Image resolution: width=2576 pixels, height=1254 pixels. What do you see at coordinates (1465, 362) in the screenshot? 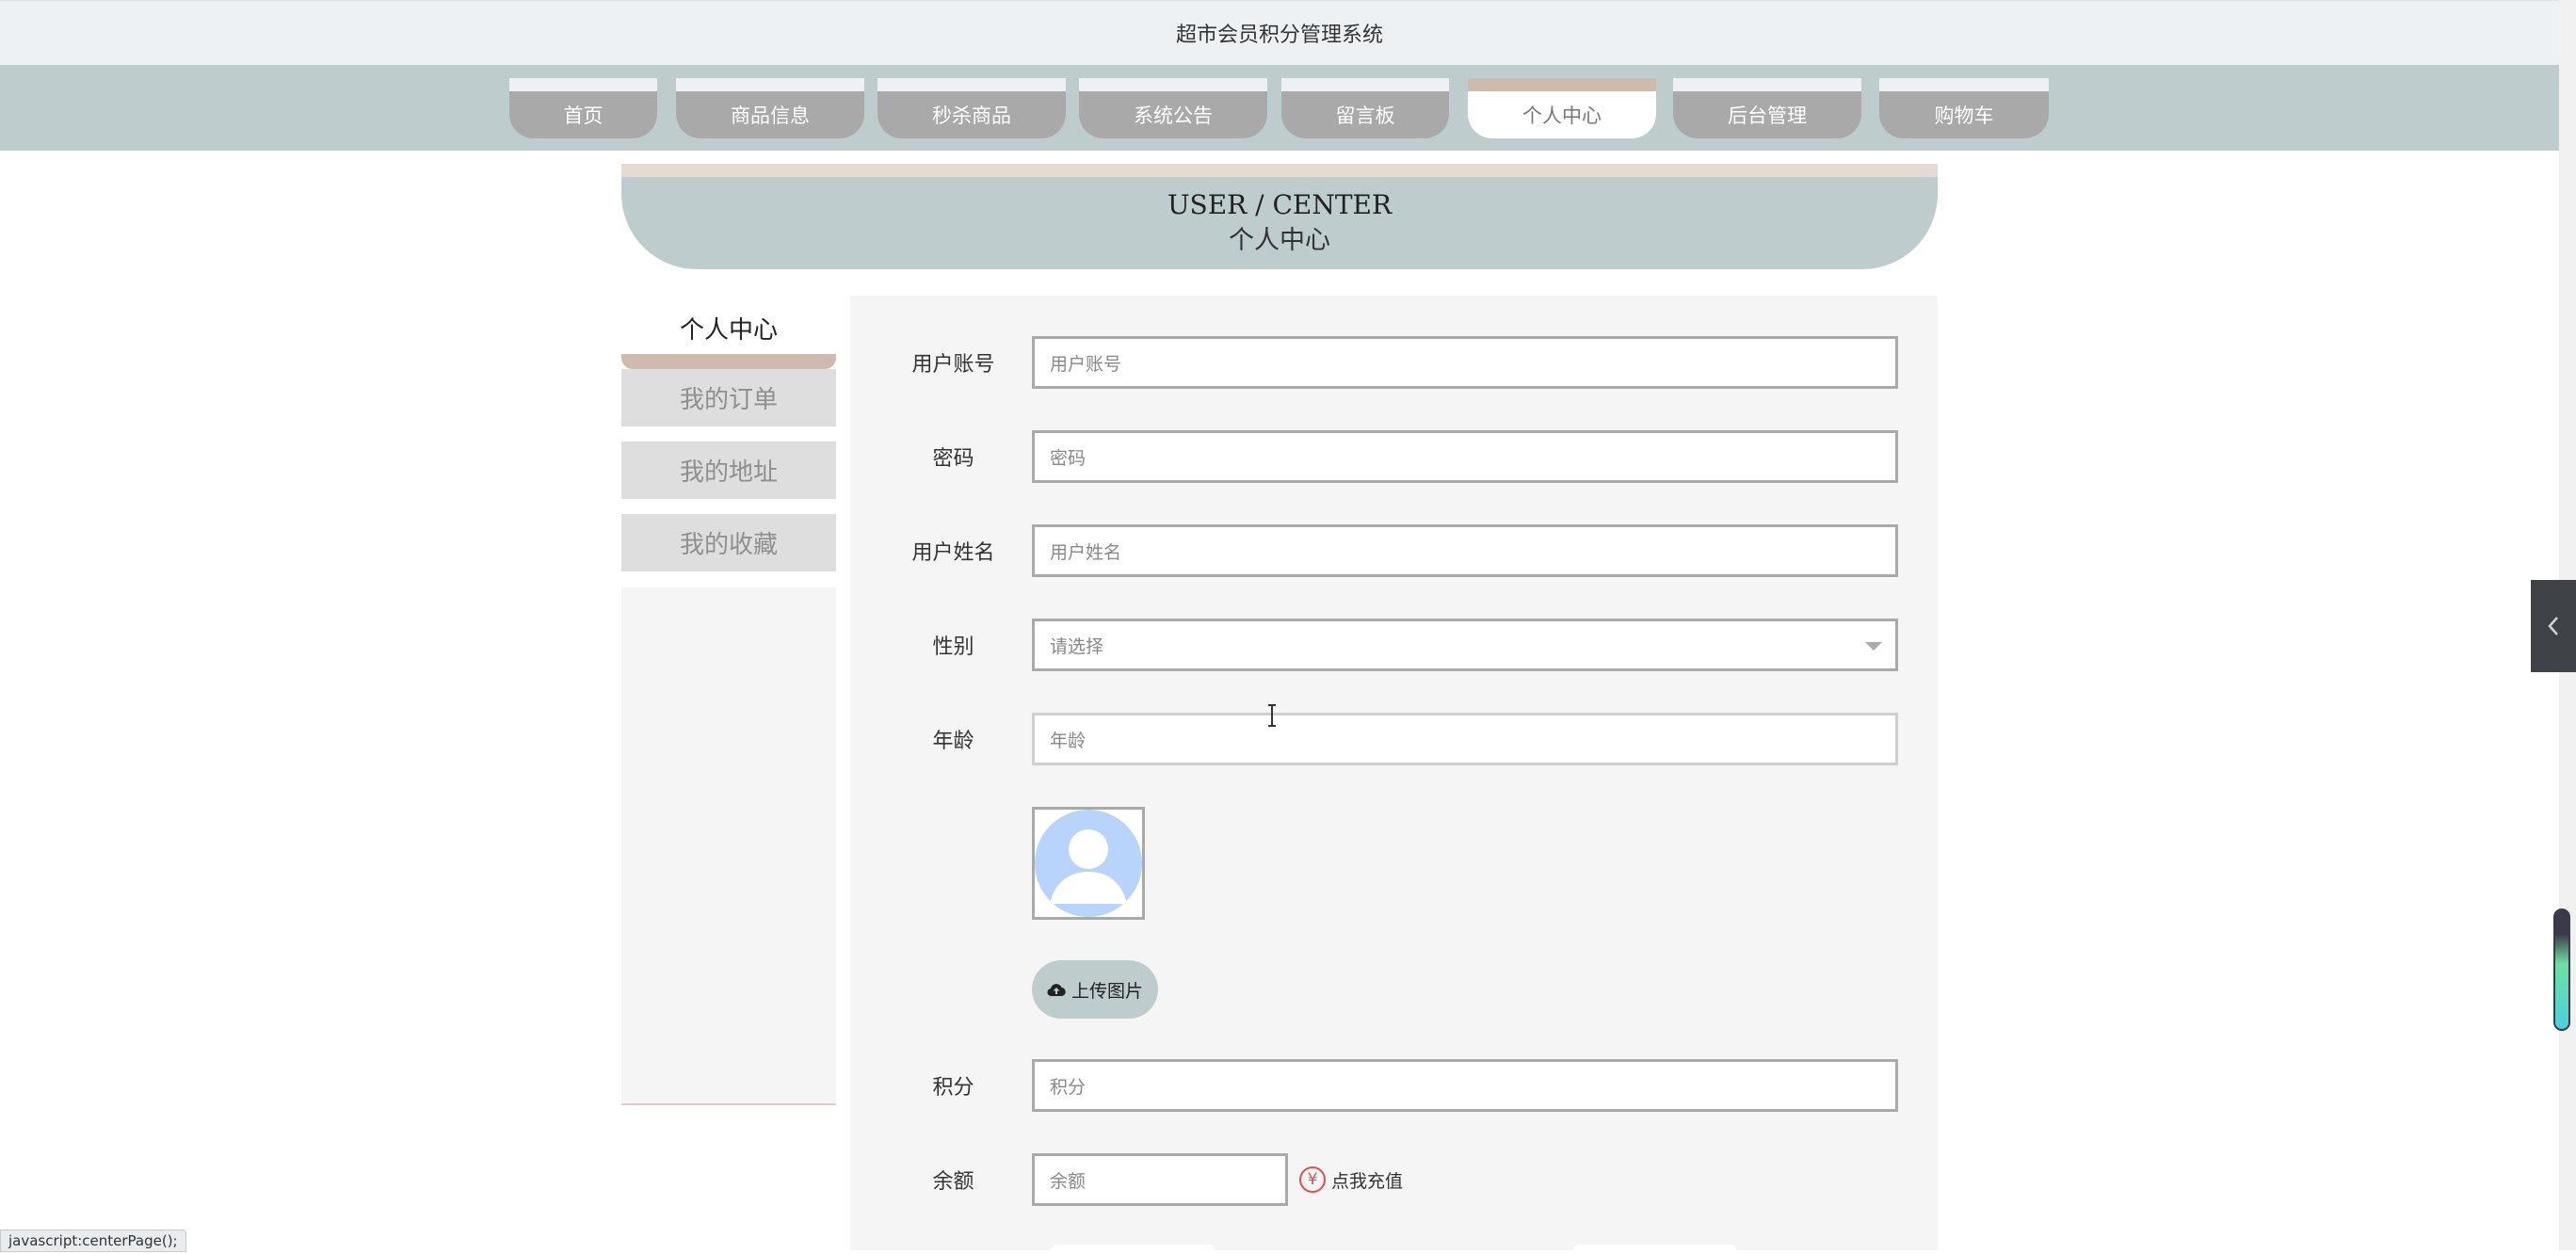
I see `account-input: 用户账号` at bounding box center [1465, 362].